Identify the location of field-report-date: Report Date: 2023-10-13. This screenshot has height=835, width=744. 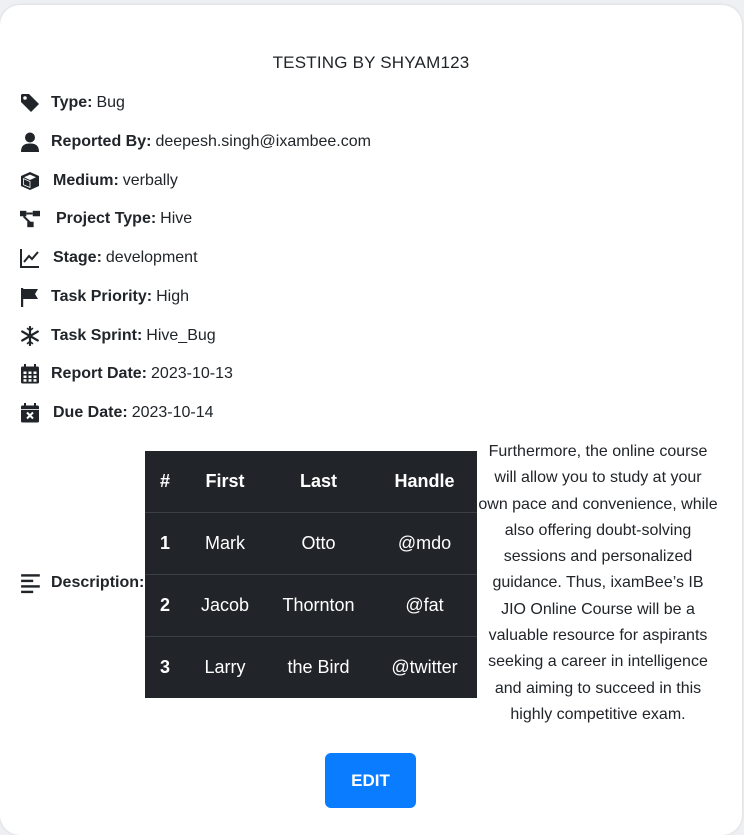
(126, 374).